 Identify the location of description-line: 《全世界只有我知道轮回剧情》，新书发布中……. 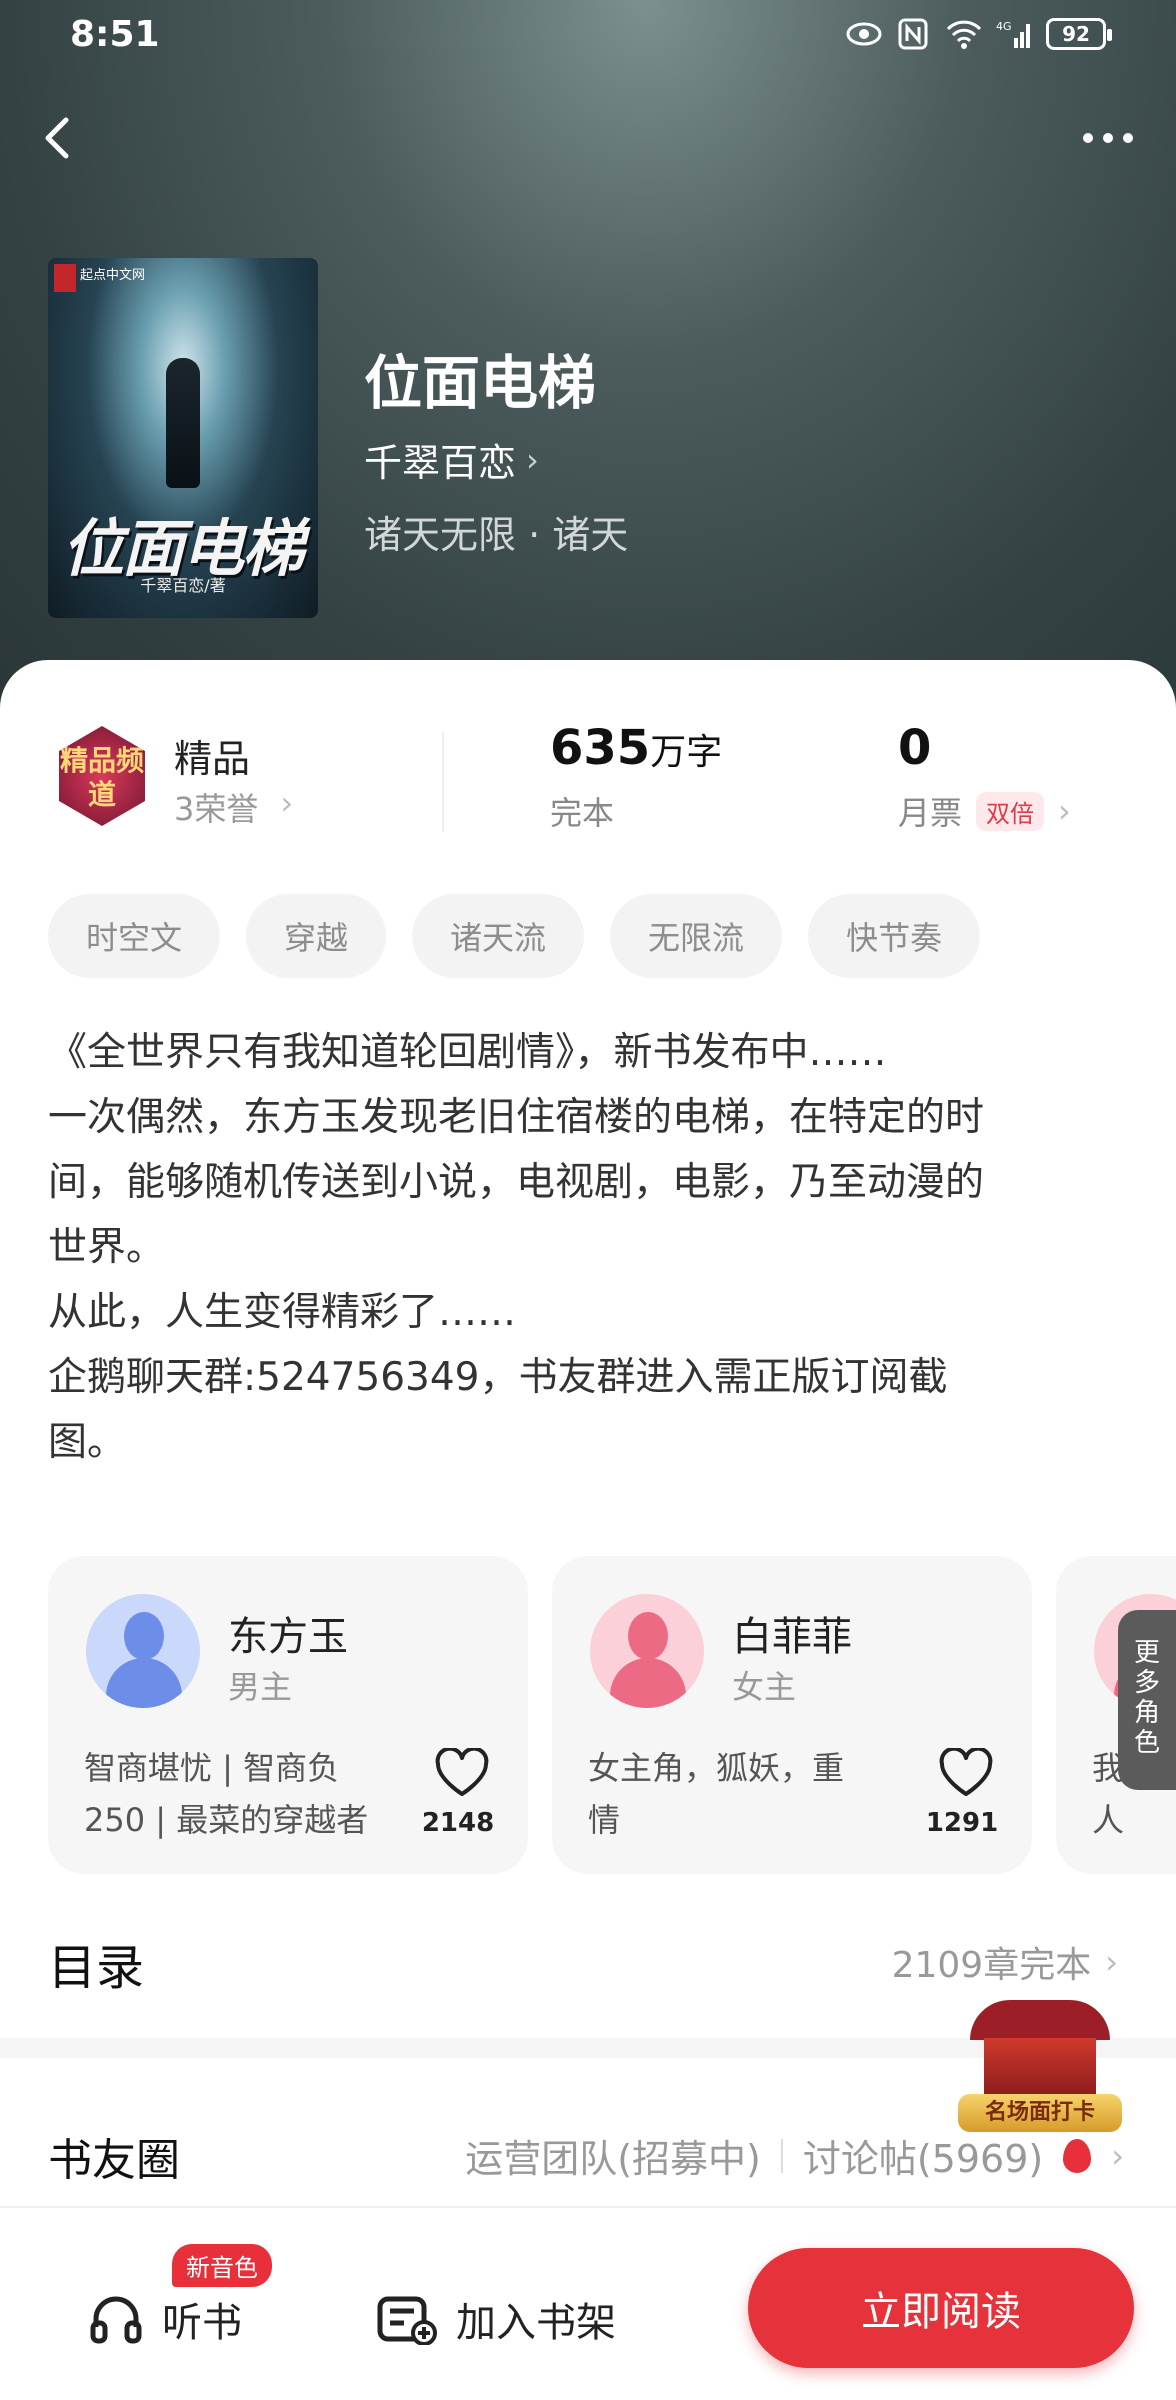
(467, 1052).